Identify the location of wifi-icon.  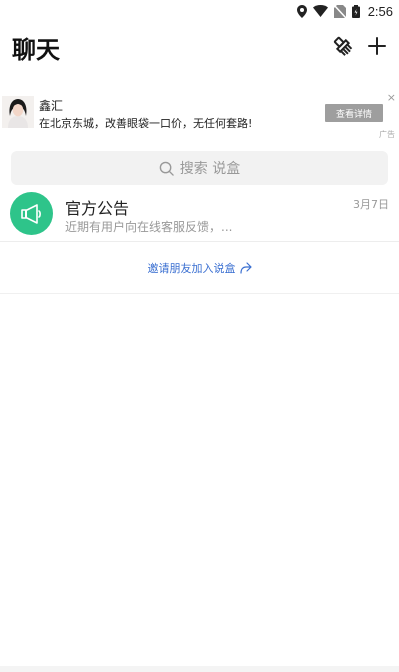
(320, 11).